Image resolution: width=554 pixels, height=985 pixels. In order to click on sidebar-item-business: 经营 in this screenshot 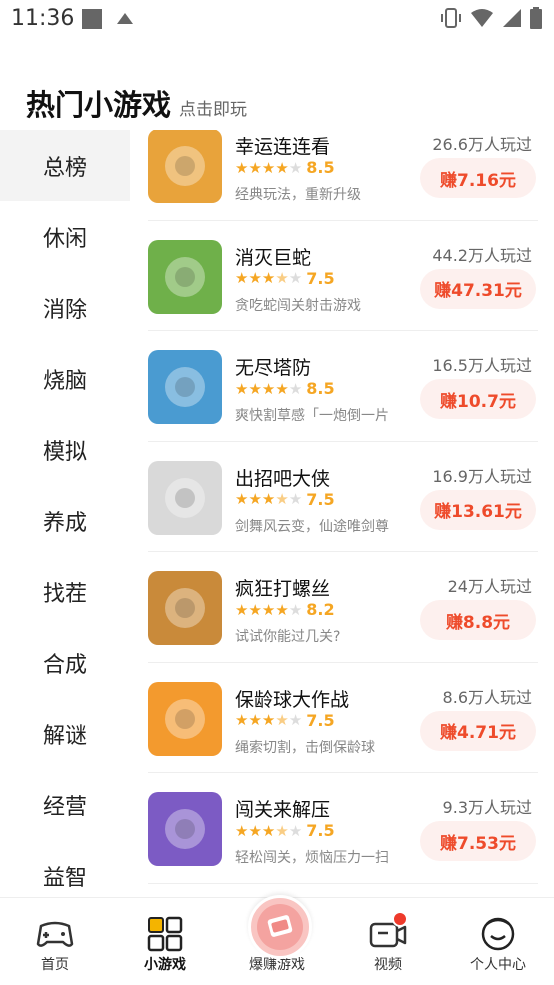, I will do `click(65, 804)`.